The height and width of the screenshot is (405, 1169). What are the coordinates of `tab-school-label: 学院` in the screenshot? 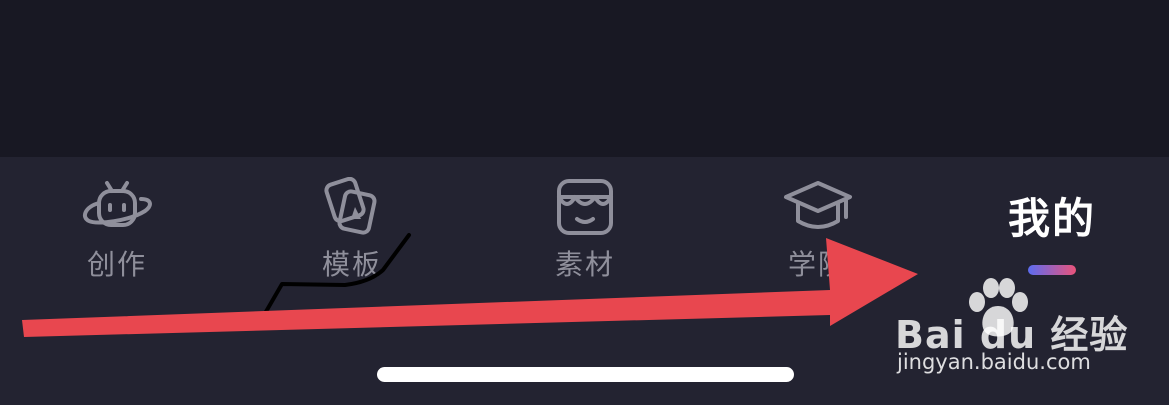 It's located at (817, 264).